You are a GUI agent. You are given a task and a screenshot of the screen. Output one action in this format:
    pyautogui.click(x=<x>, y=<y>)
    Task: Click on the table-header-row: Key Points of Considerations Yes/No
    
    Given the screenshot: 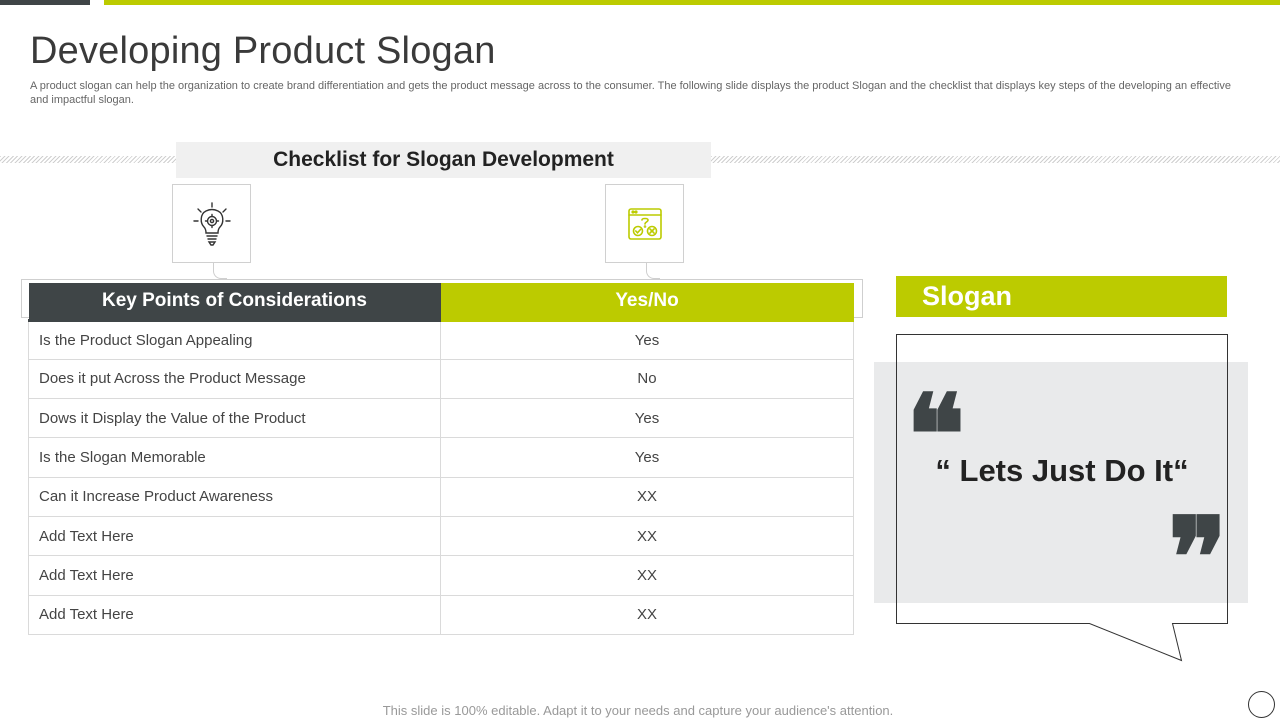 What is the action you would take?
    pyautogui.click(x=441, y=302)
    